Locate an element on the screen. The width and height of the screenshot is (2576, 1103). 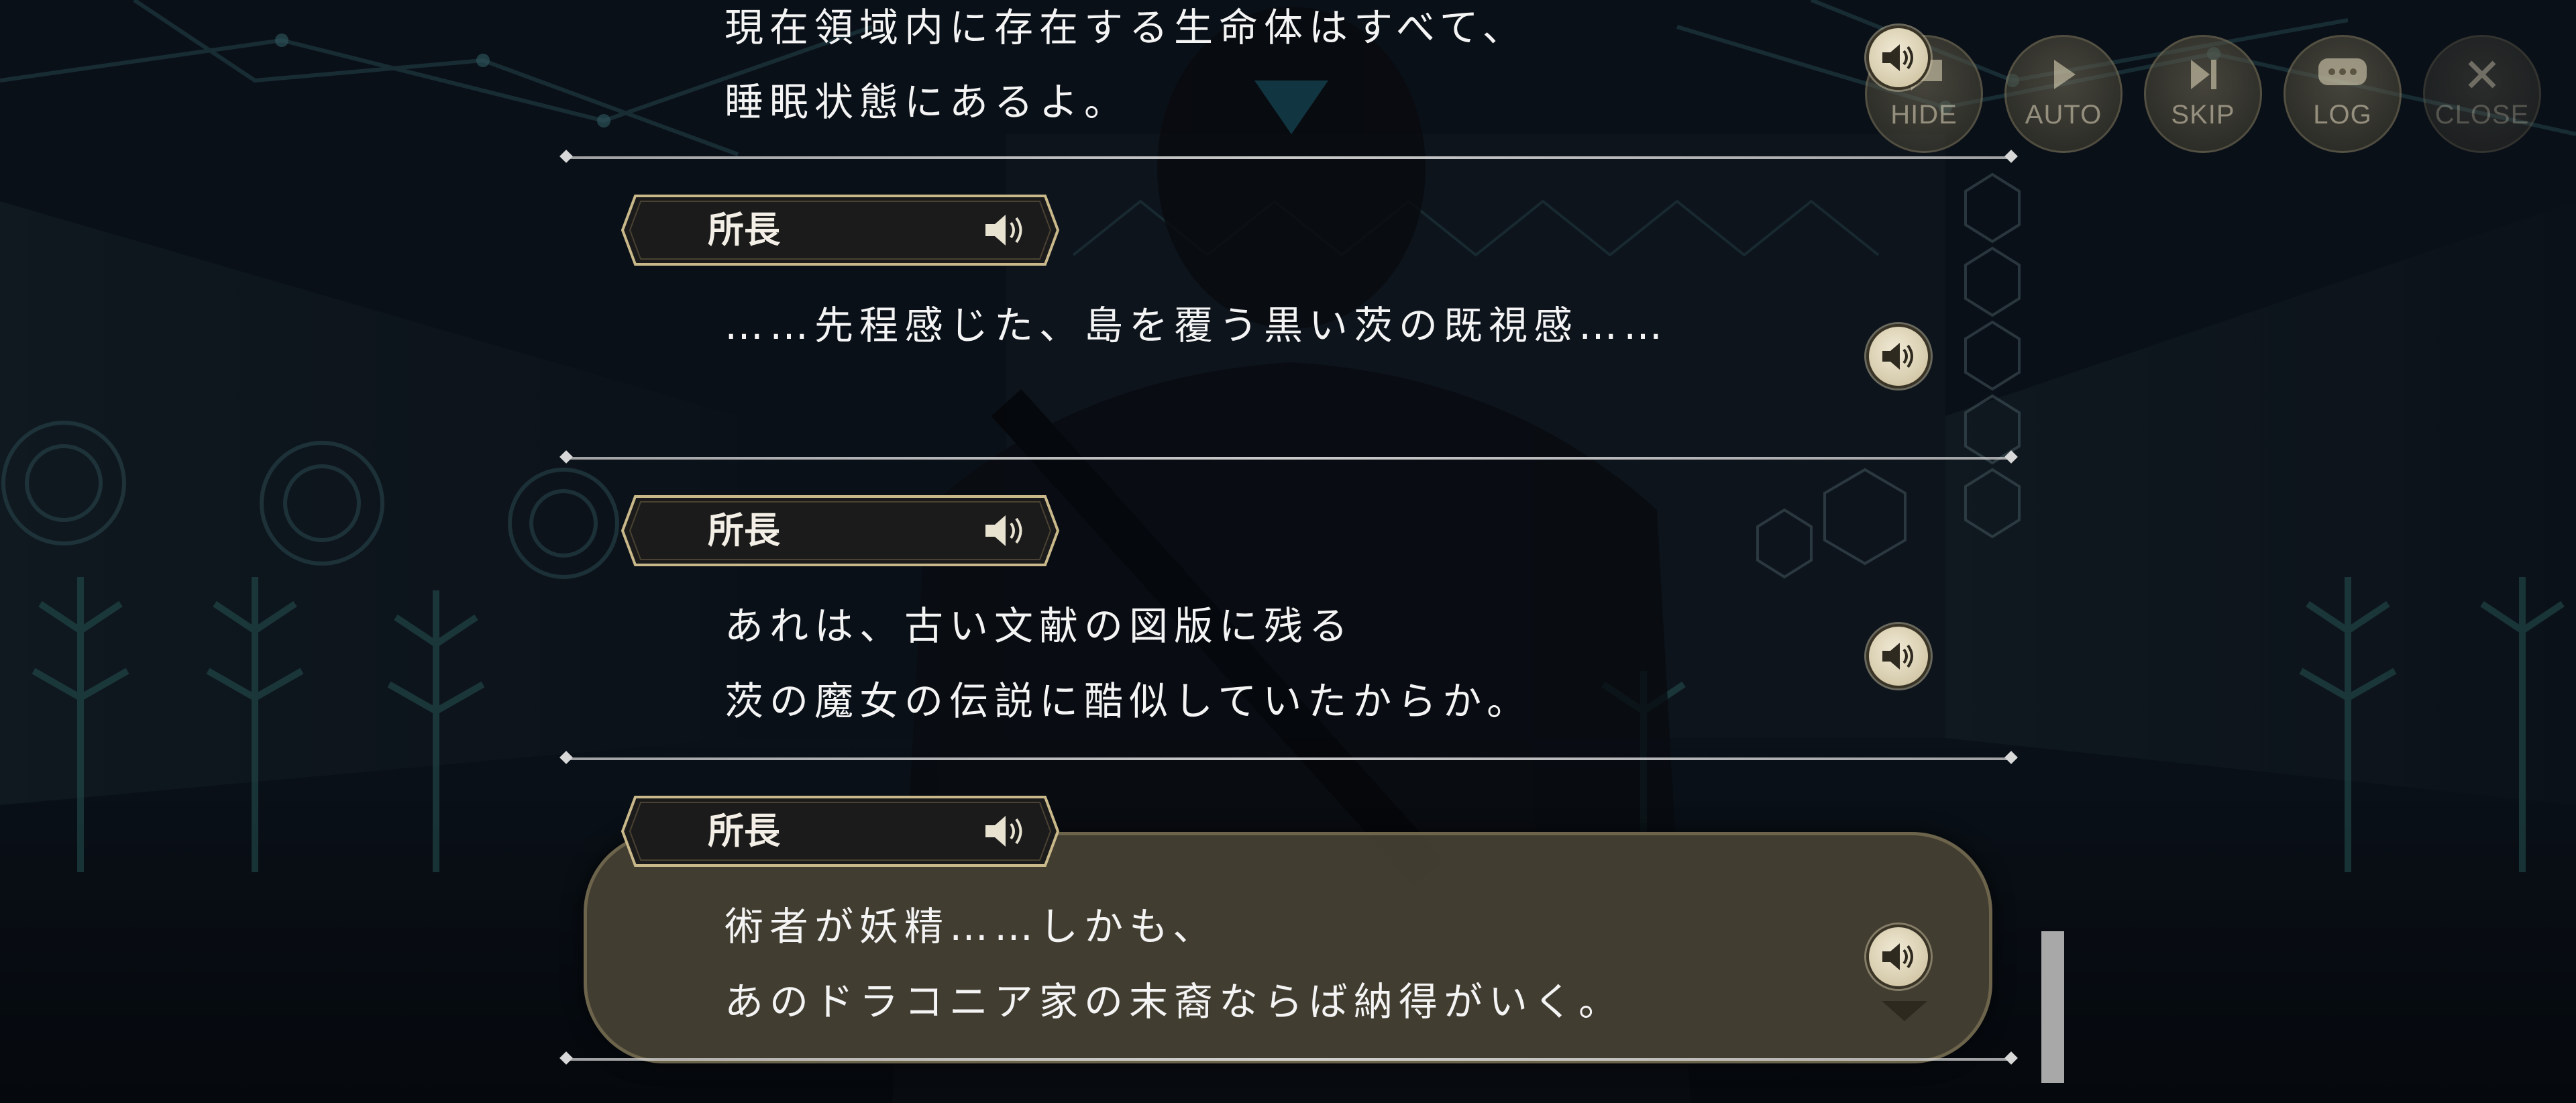
auto-button: AUTO is located at coordinates (2063, 94).